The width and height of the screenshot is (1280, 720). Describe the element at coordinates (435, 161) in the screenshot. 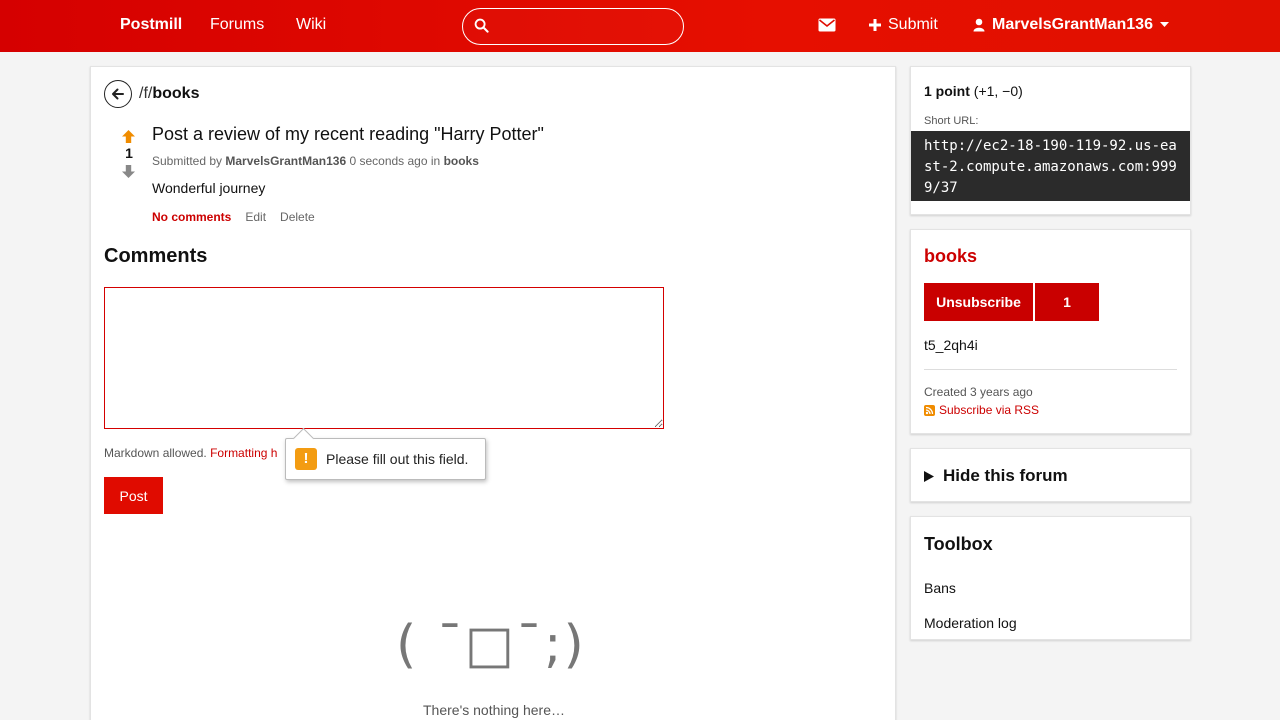

I see `meta-in: in` at that location.